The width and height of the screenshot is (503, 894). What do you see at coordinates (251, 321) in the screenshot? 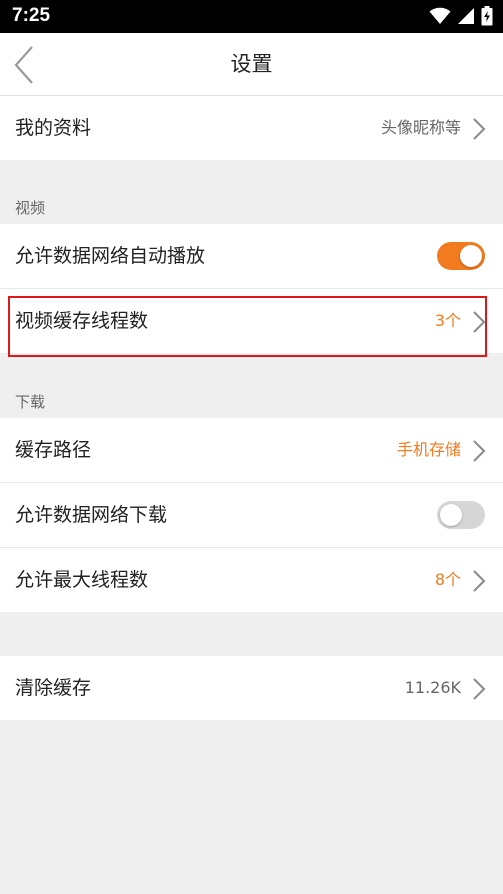
I see `video-cache-threads-row: 视频缓存线程数 3个` at bounding box center [251, 321].